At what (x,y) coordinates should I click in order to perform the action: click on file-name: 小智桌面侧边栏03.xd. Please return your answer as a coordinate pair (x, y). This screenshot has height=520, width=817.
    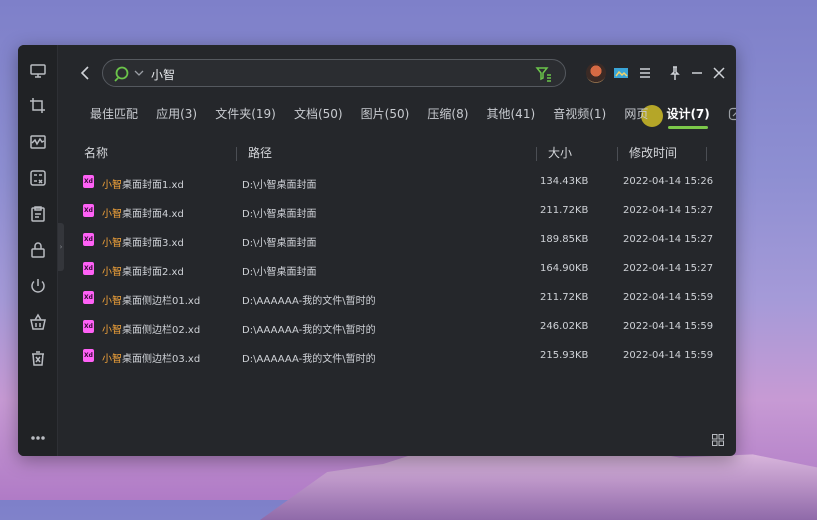
    Looking at the image, I should click on (151, 359).